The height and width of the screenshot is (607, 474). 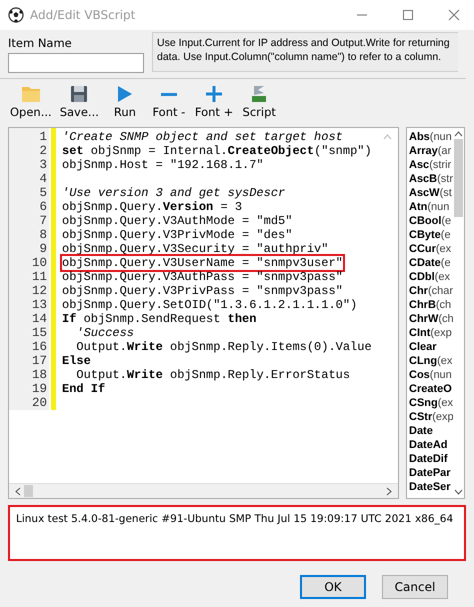 I want to click on horizontal-scrollbar, so click(x=203, y=490).